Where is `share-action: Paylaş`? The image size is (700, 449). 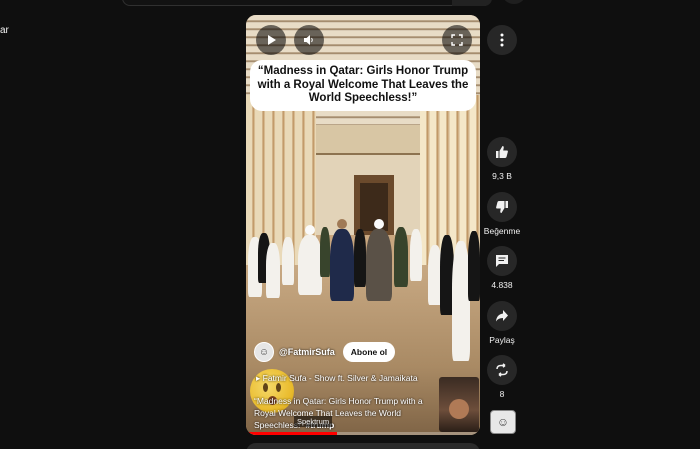
share-action: Paylaş is located at coordinates (502, 323).